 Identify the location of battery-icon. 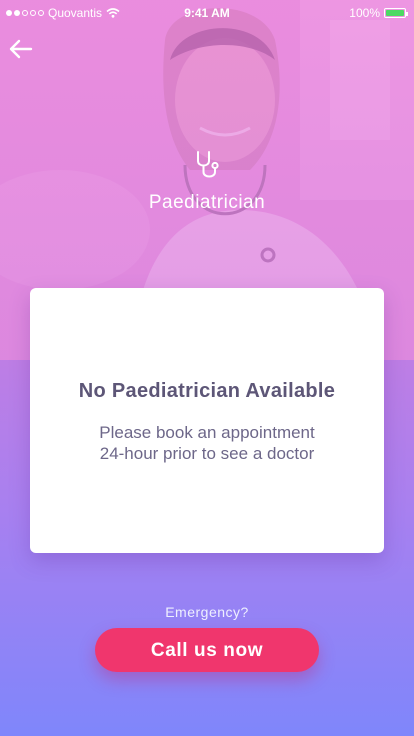
(396, 13).